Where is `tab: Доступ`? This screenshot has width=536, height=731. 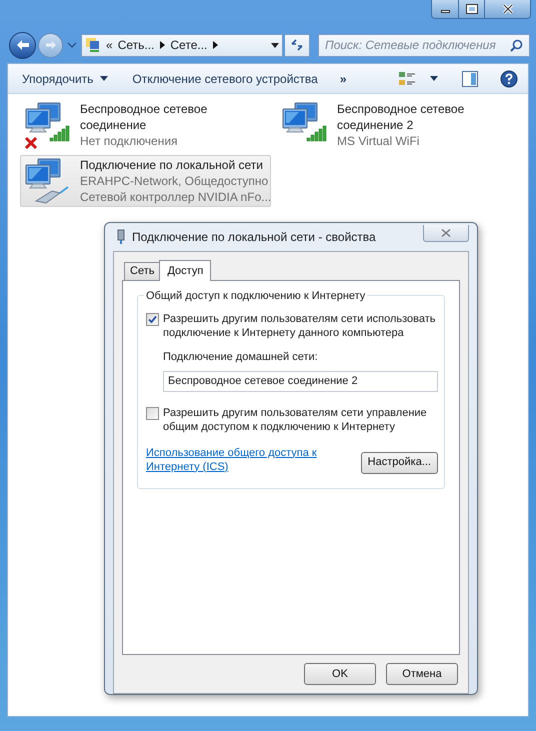
tab: Доступ is located at coordinates (185, 270).